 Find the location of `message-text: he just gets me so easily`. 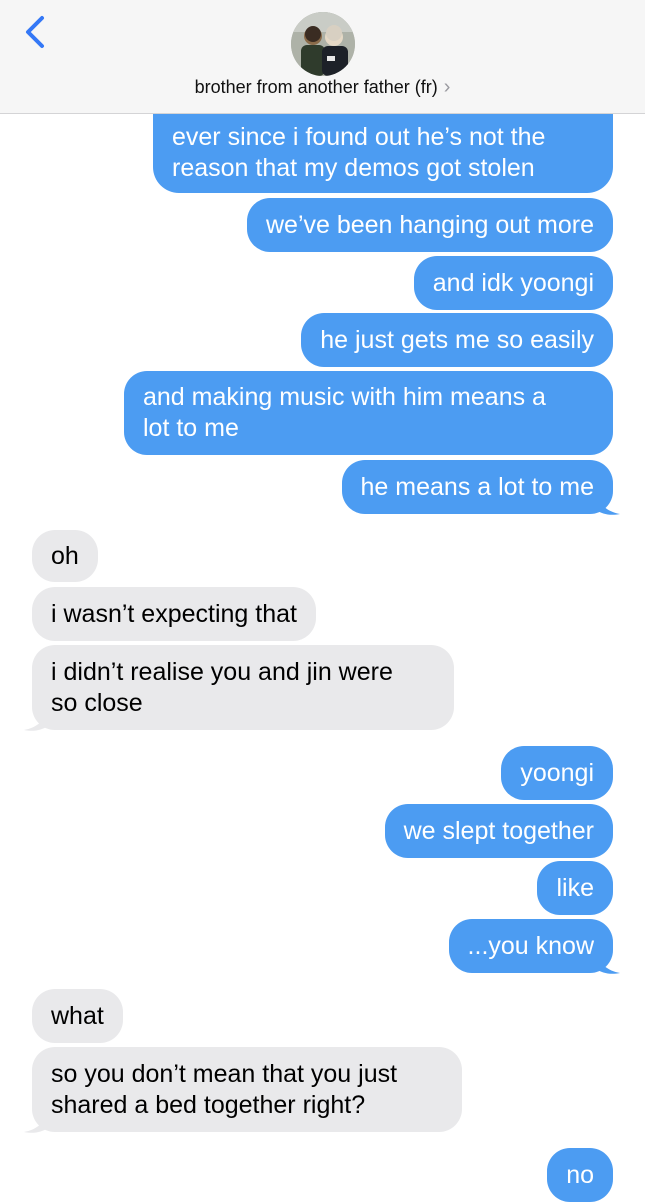

message-text: he just gets me so easily is located at coordinates (457, 339).